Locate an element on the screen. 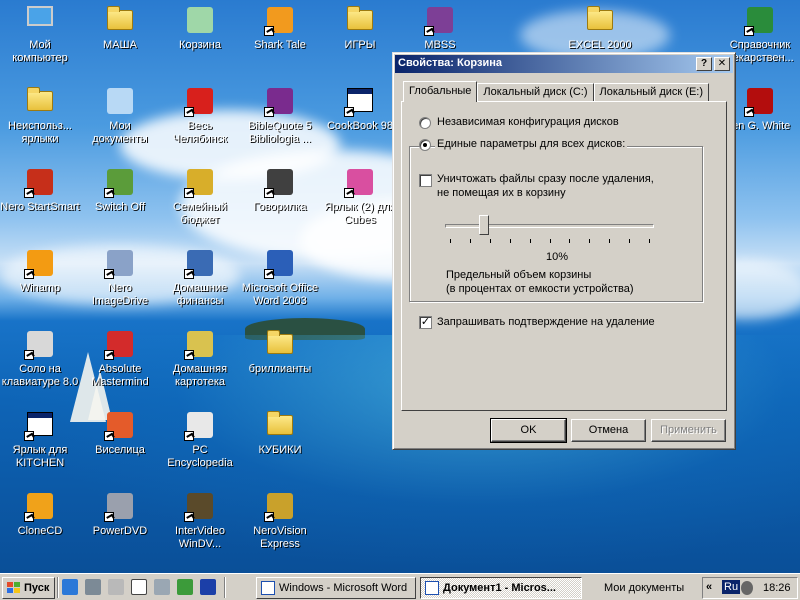  desktop-icon: Nero ImageDrive is located at coordinates (120, 277).